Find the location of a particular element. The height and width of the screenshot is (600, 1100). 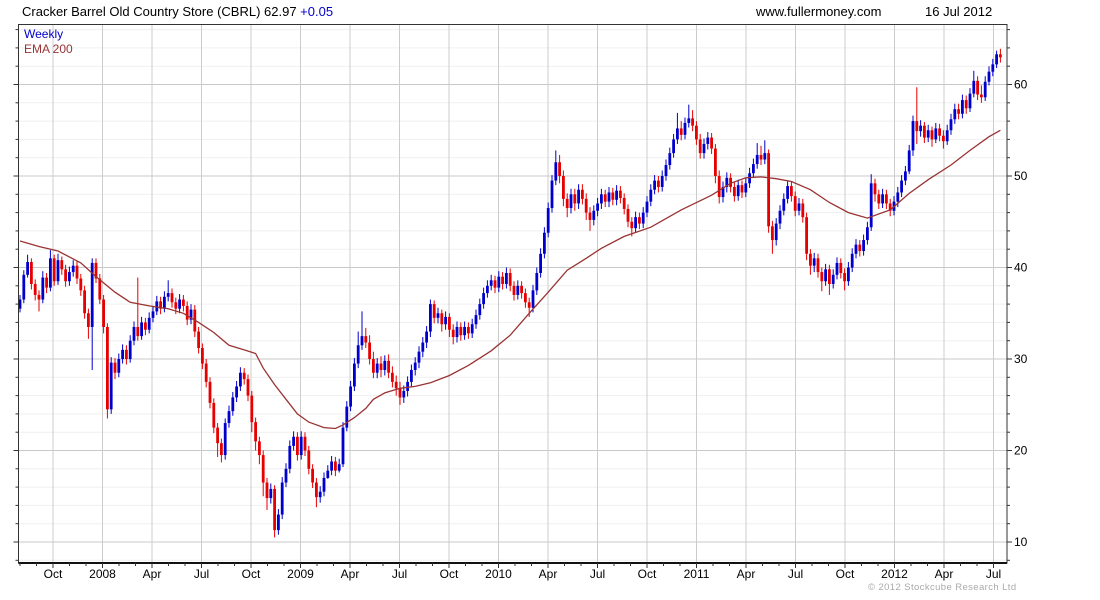

x-axis-label: 2010 is located at coordinates (498, 574).